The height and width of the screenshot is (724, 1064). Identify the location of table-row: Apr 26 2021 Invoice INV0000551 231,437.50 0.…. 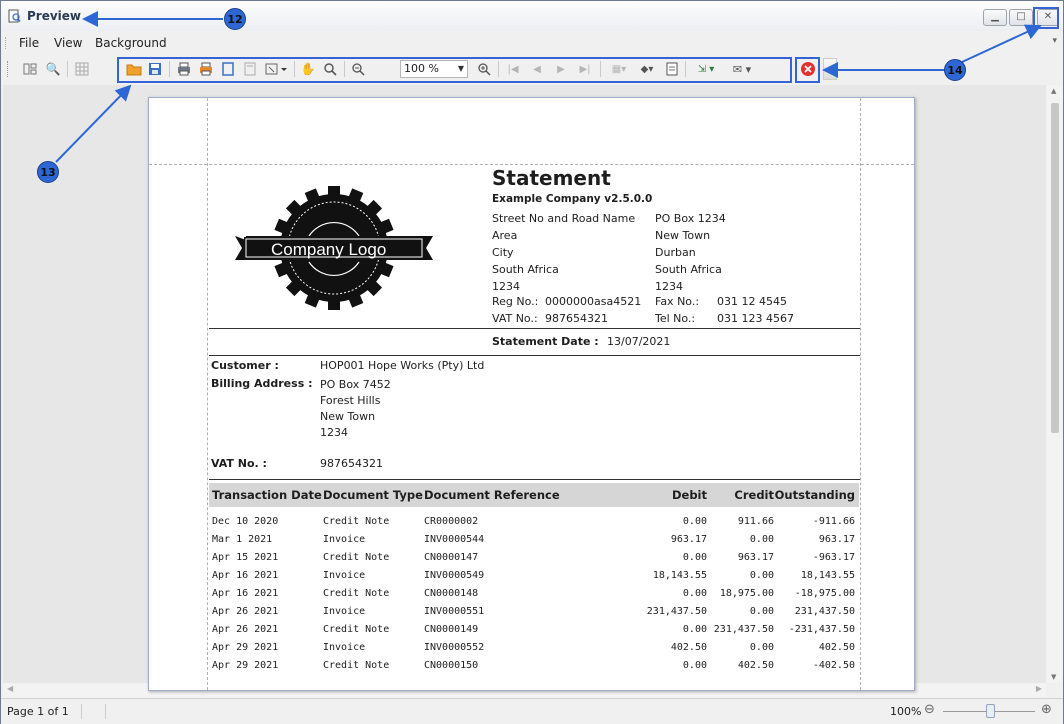
(534, 615).